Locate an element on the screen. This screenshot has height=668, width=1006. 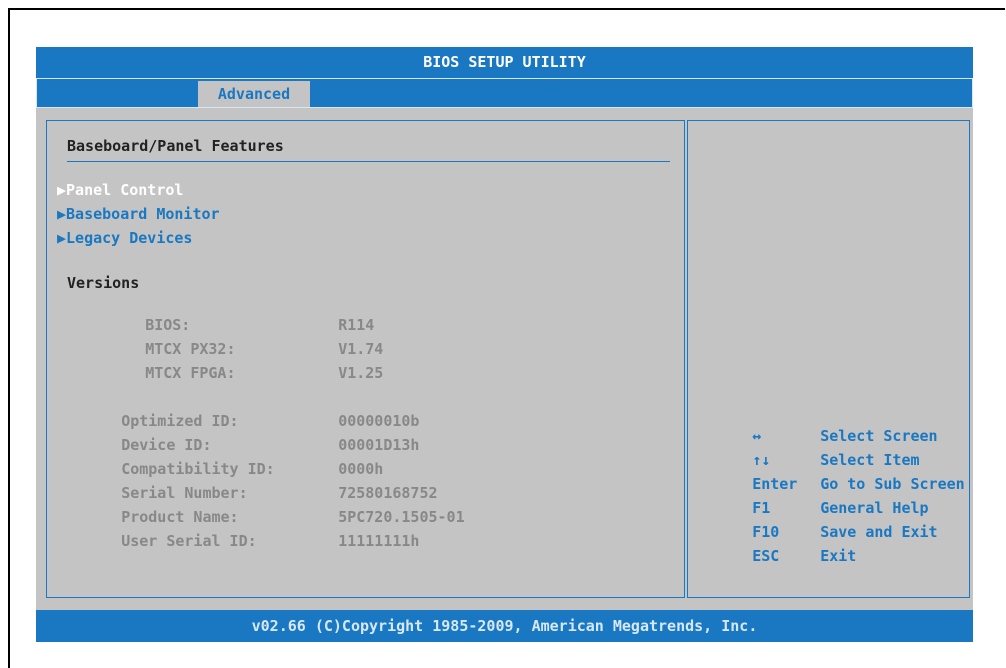
version-label: MTCX FPGA: is located at coordinates (190, 373).